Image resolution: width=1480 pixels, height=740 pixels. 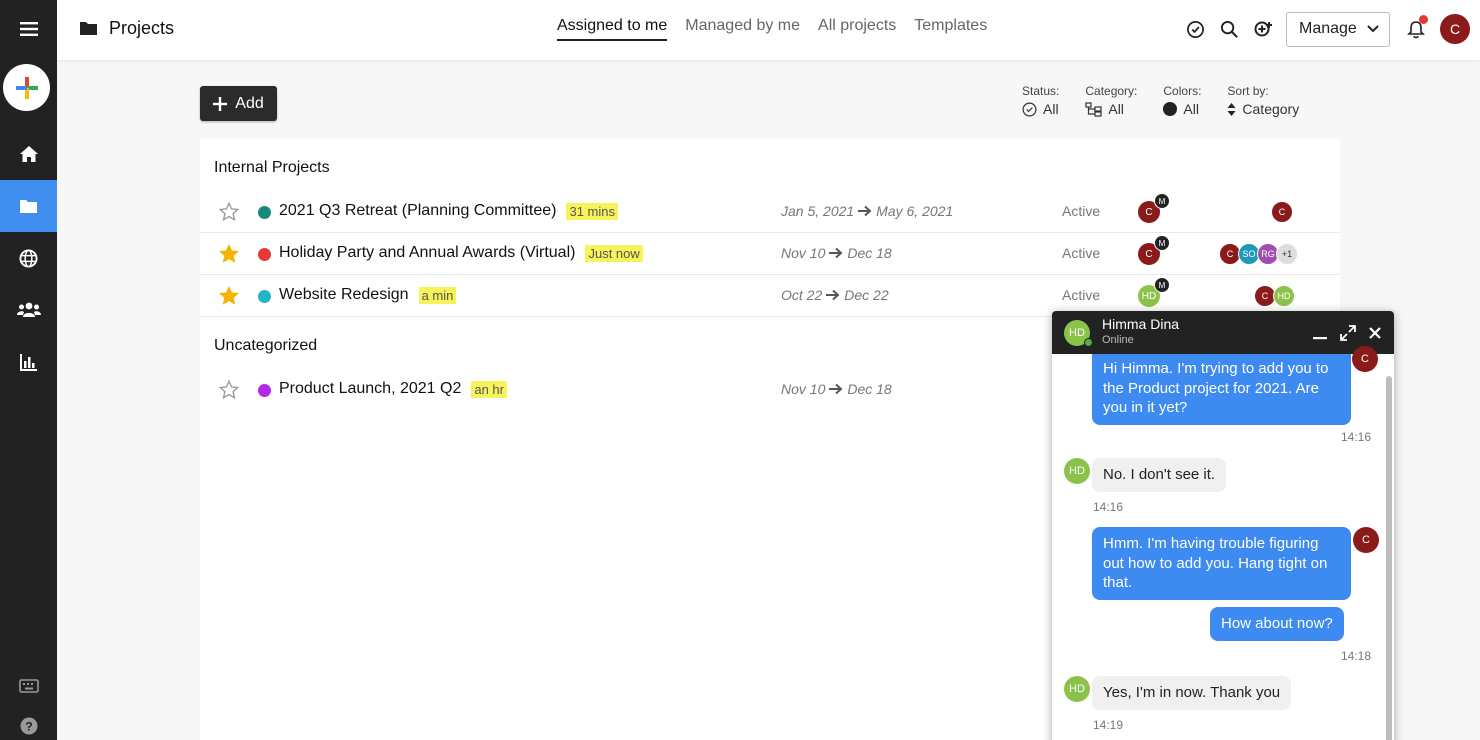 What do you see at coordinates (1375, 333) in the screenshot?
I see `close-button` at bounding box center [1375, 333].